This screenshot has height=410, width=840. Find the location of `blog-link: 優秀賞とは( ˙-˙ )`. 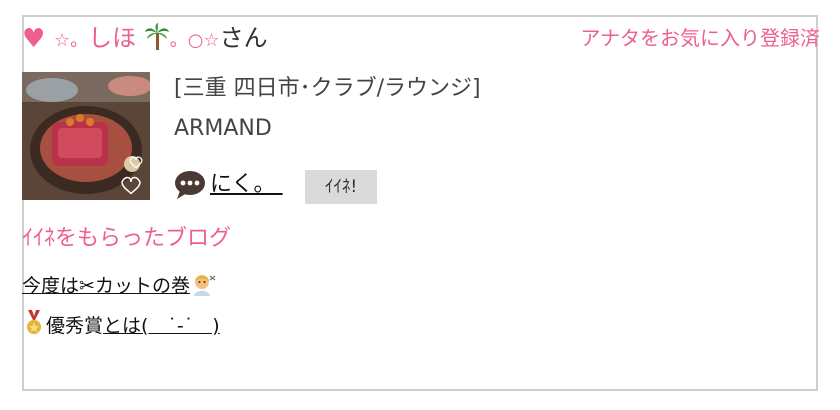

blog-link: 優秀賞とは( ˙-˙ ) is located at coordinates (121, 326).